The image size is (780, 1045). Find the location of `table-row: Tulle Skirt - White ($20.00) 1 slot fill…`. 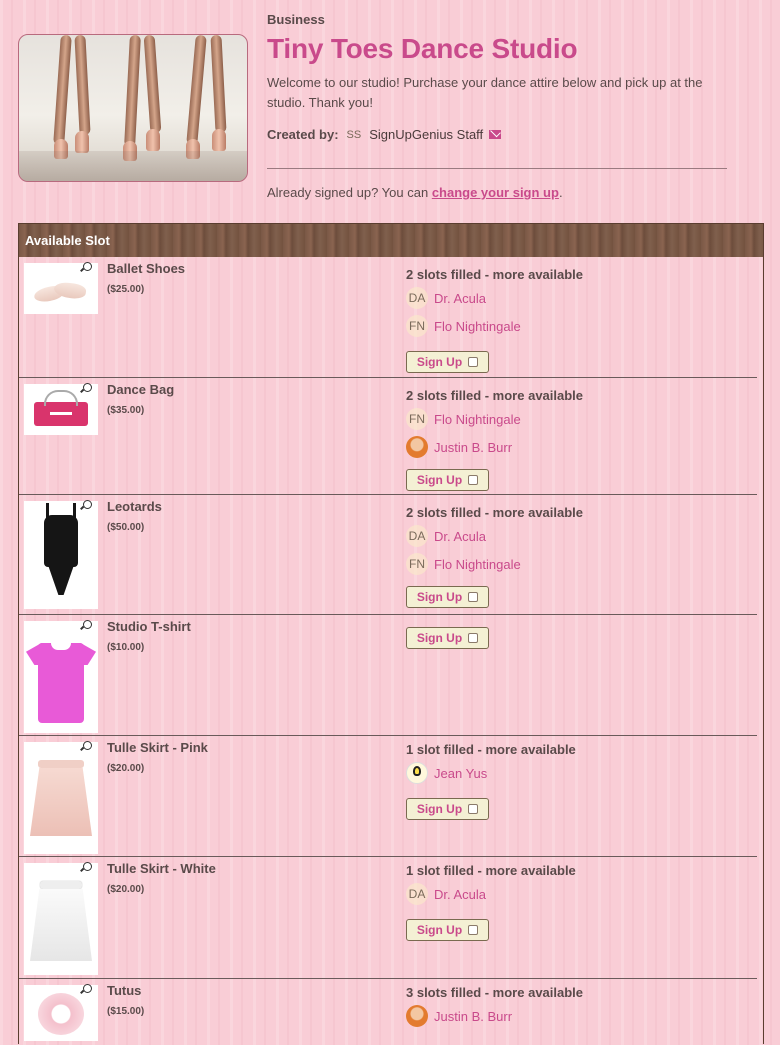

table-row: Tulle Skirt - White ($20.00) 1 slot fill… is located at coordinates (388, 918).